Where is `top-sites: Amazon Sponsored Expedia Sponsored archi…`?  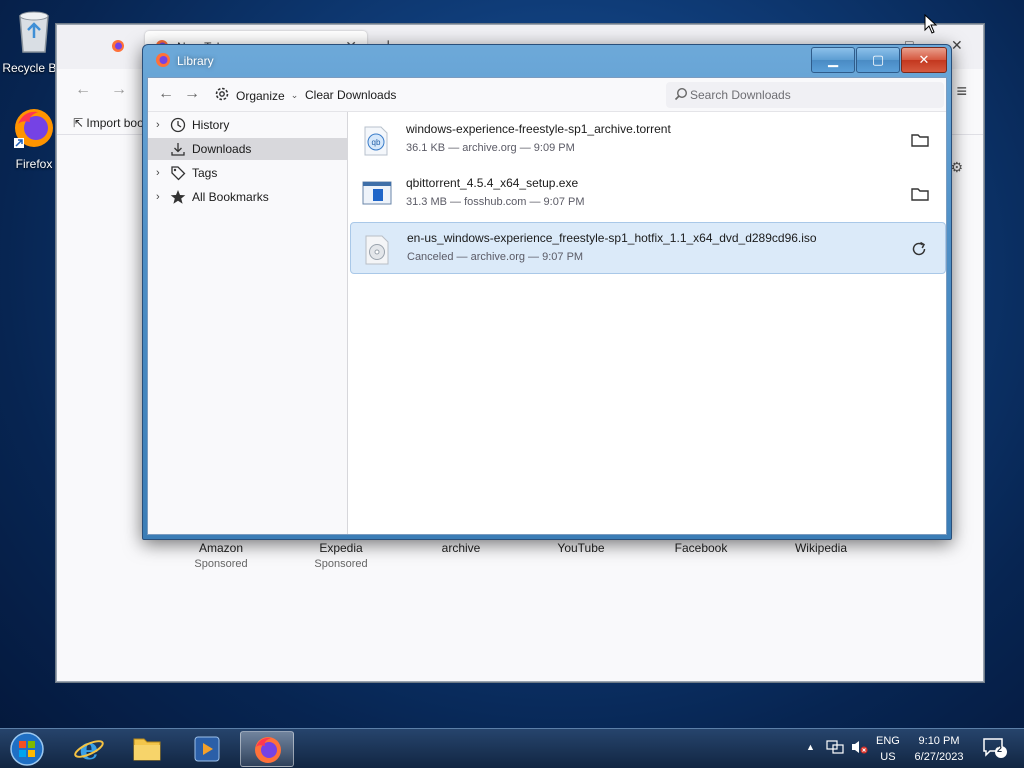 top-sites: Amazon Sponsored Expedia Sponsored archi… is located at coordinates (521, 571).